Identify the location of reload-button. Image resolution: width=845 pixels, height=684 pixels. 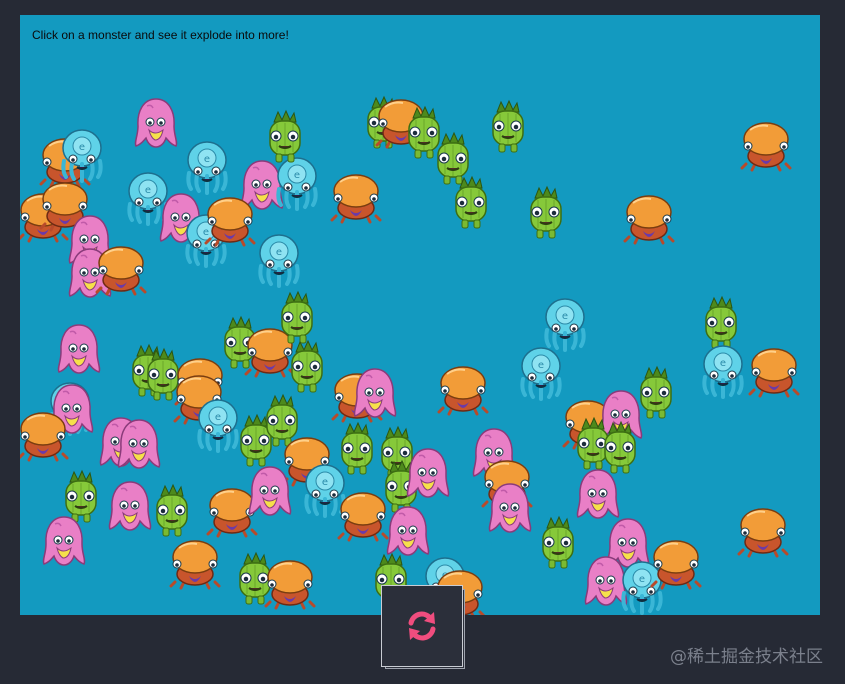
(422, 626).